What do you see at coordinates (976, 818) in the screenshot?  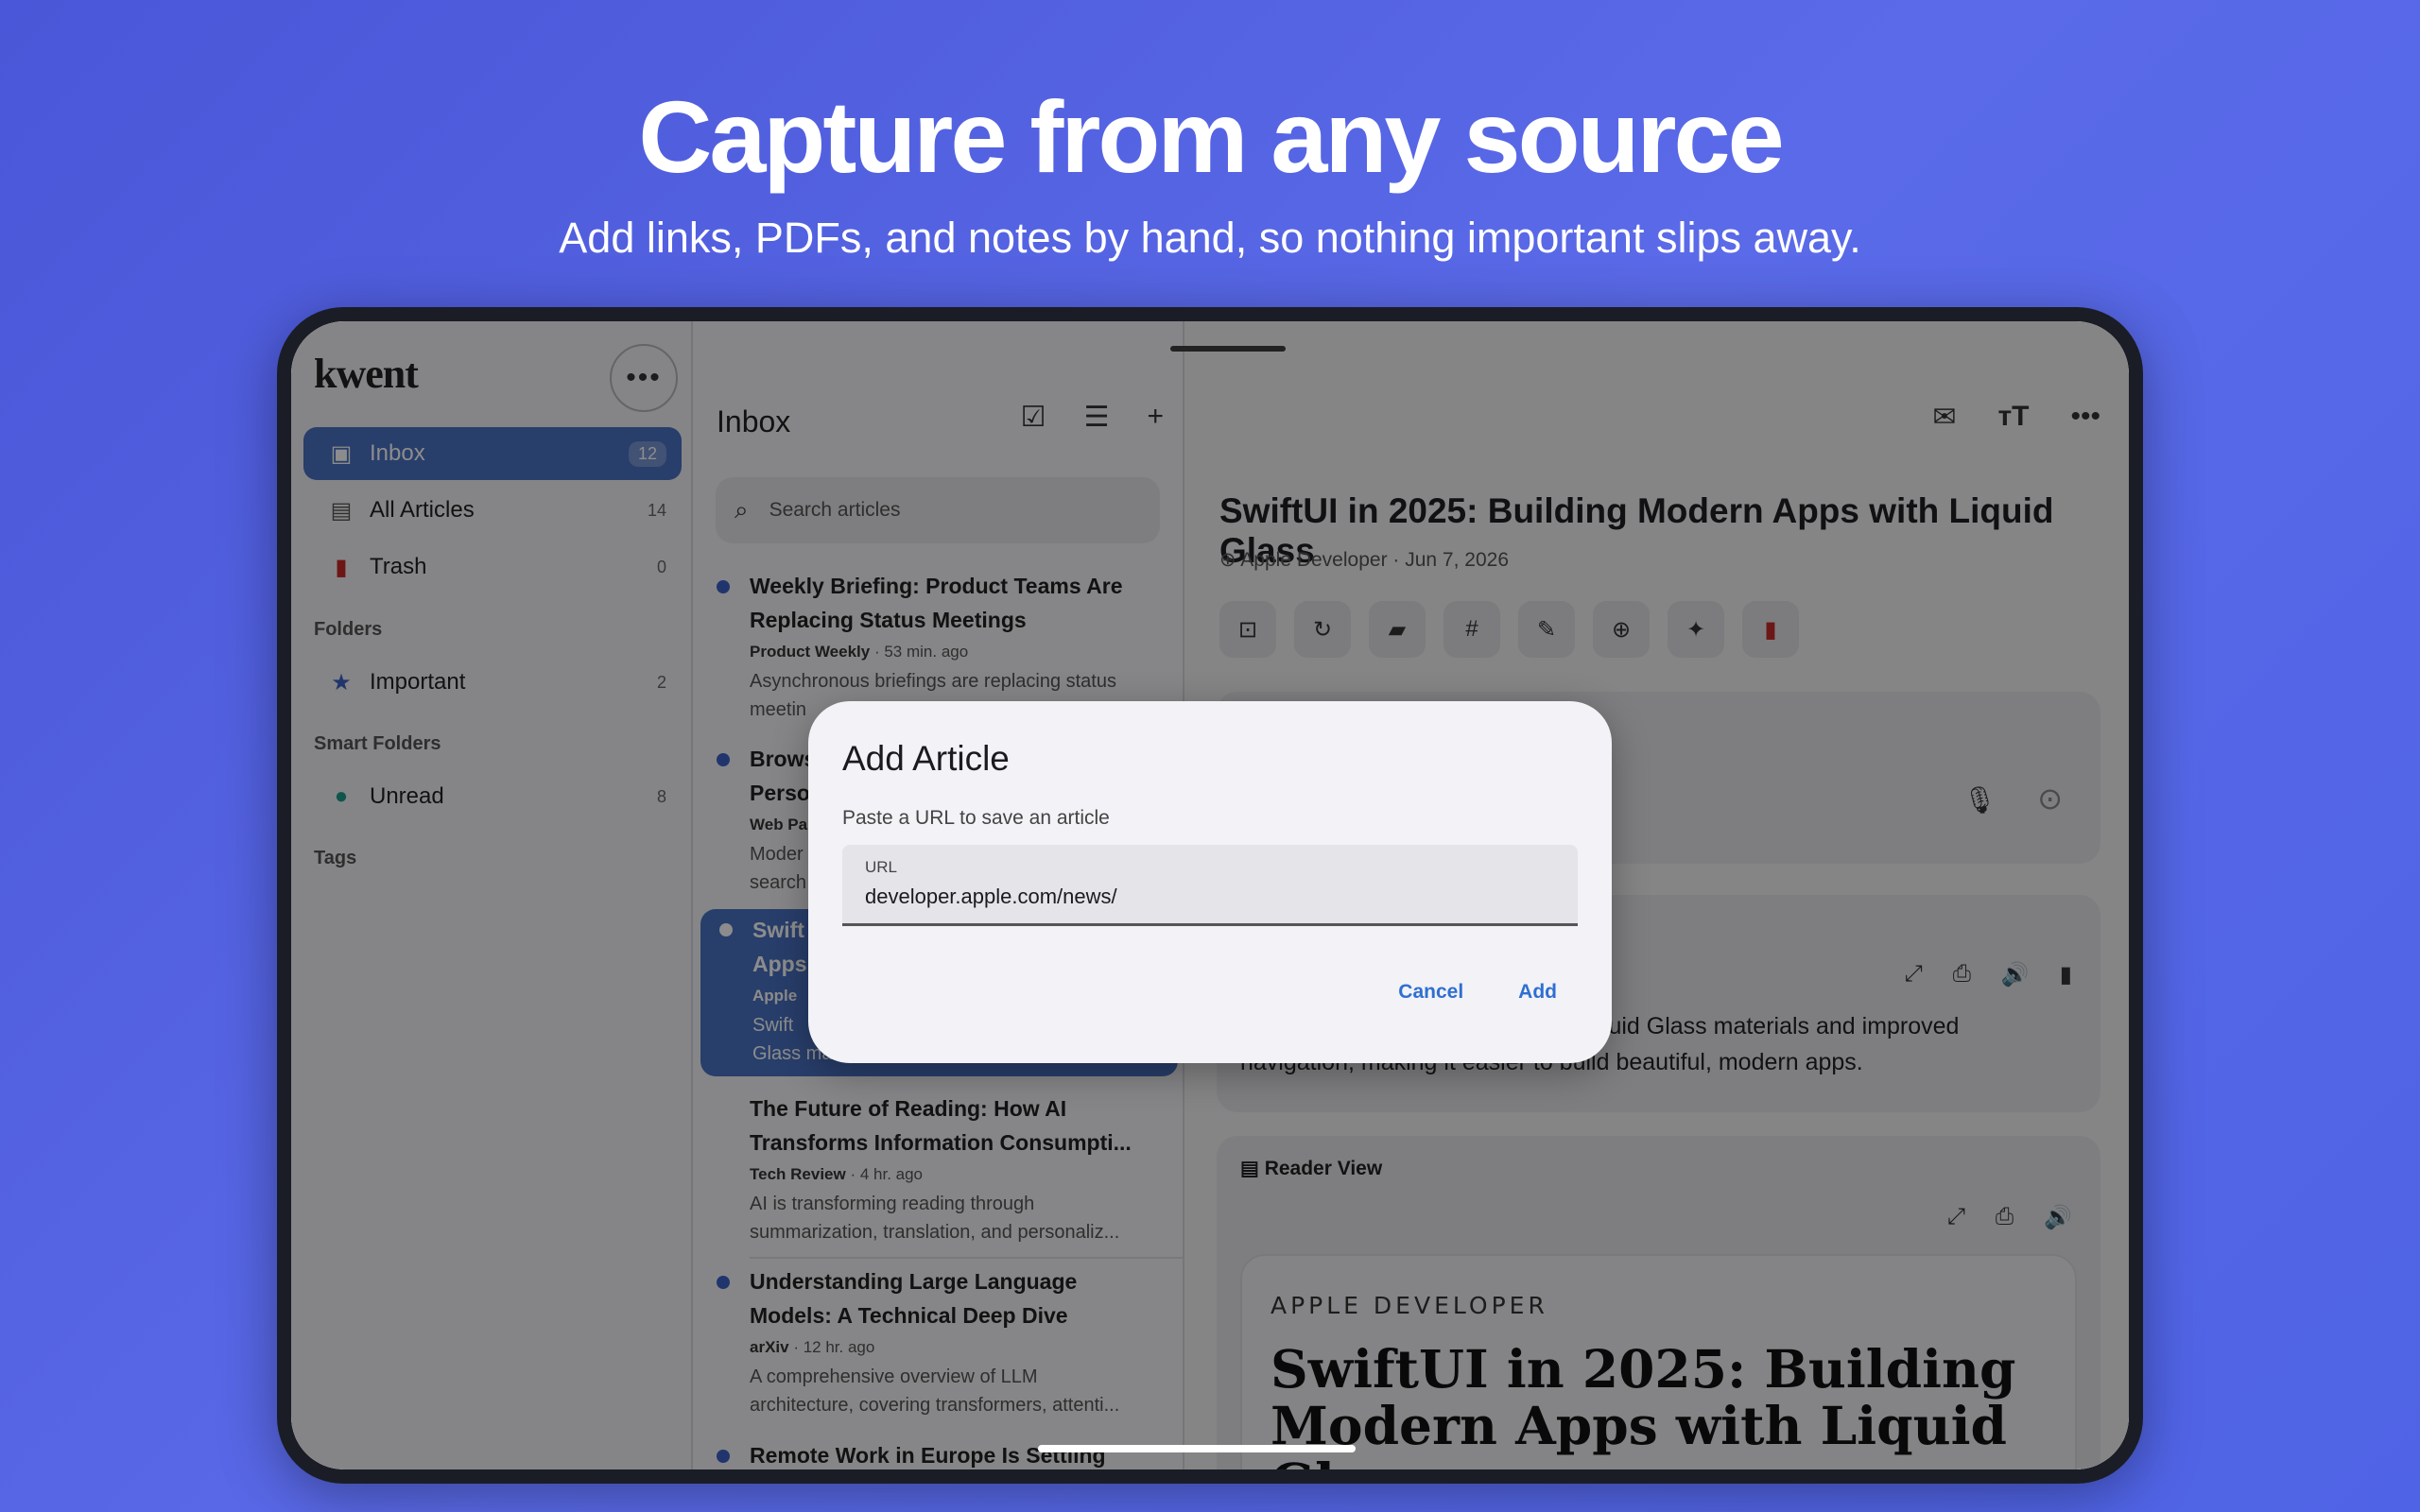 I see `dialog-description: Paste a URL to save an article` at bounding box center [976, 818].